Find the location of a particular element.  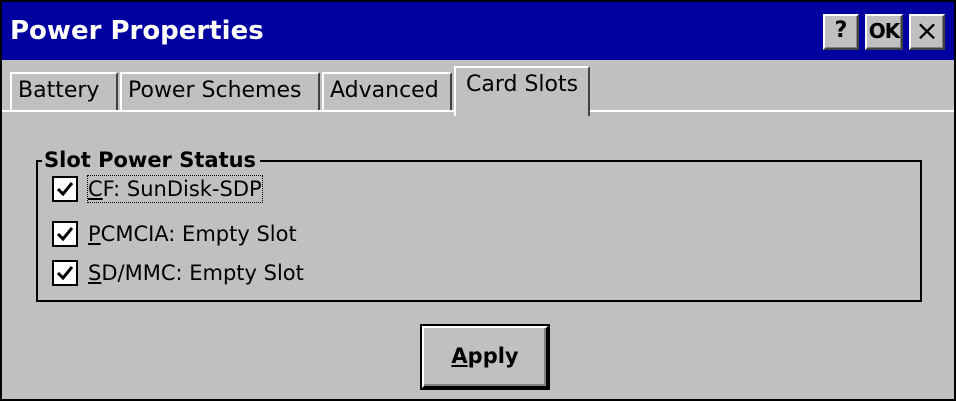

slot-cf-checkbox is located at coordinates (65, 189).